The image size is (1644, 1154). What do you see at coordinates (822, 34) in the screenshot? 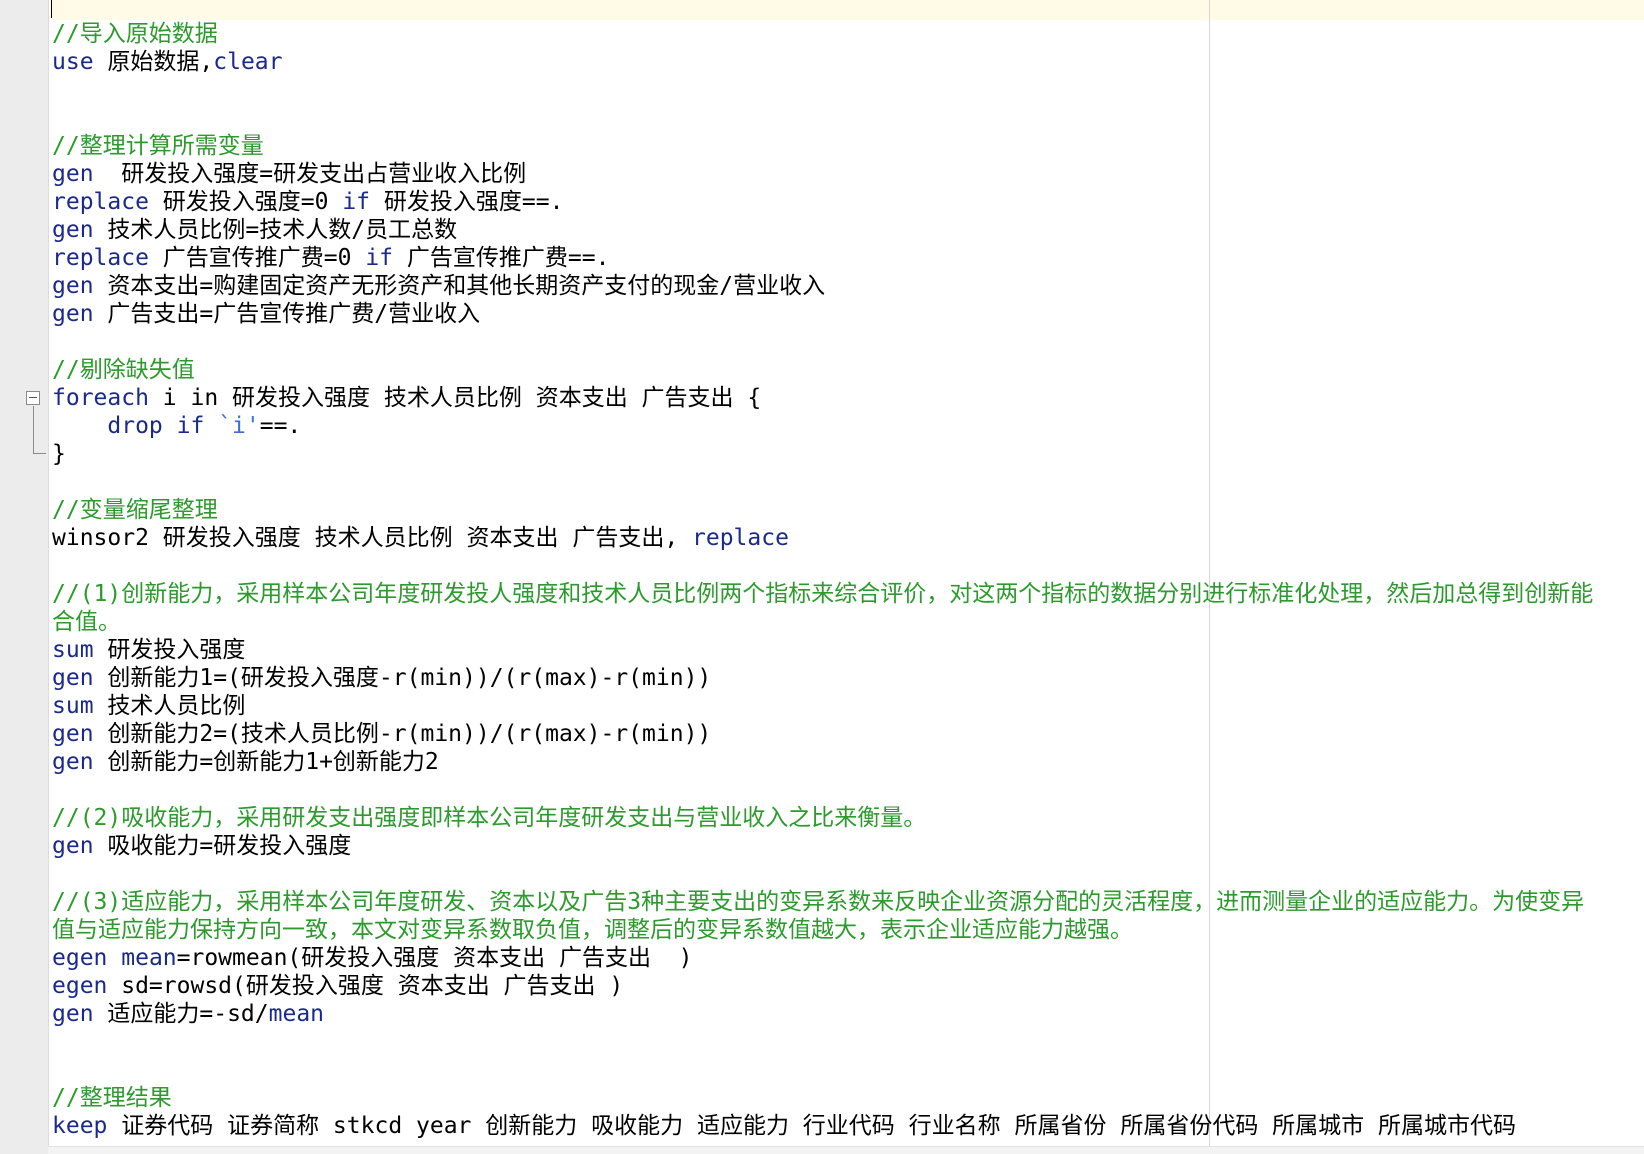
I see `code-line: //导入原始数据` at bounding box center [822, 34].